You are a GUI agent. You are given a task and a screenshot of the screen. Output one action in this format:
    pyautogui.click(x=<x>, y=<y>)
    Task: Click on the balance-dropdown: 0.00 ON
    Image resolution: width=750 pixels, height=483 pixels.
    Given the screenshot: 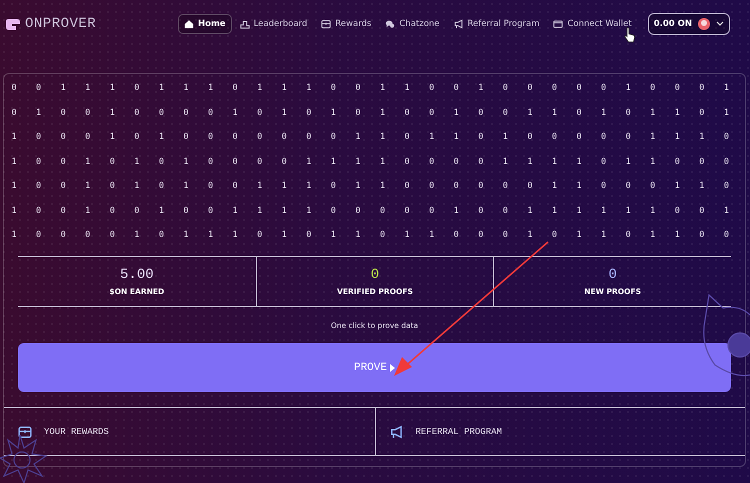 What is the action you would take?
    pyautogui.click(x=689, y=24)
    